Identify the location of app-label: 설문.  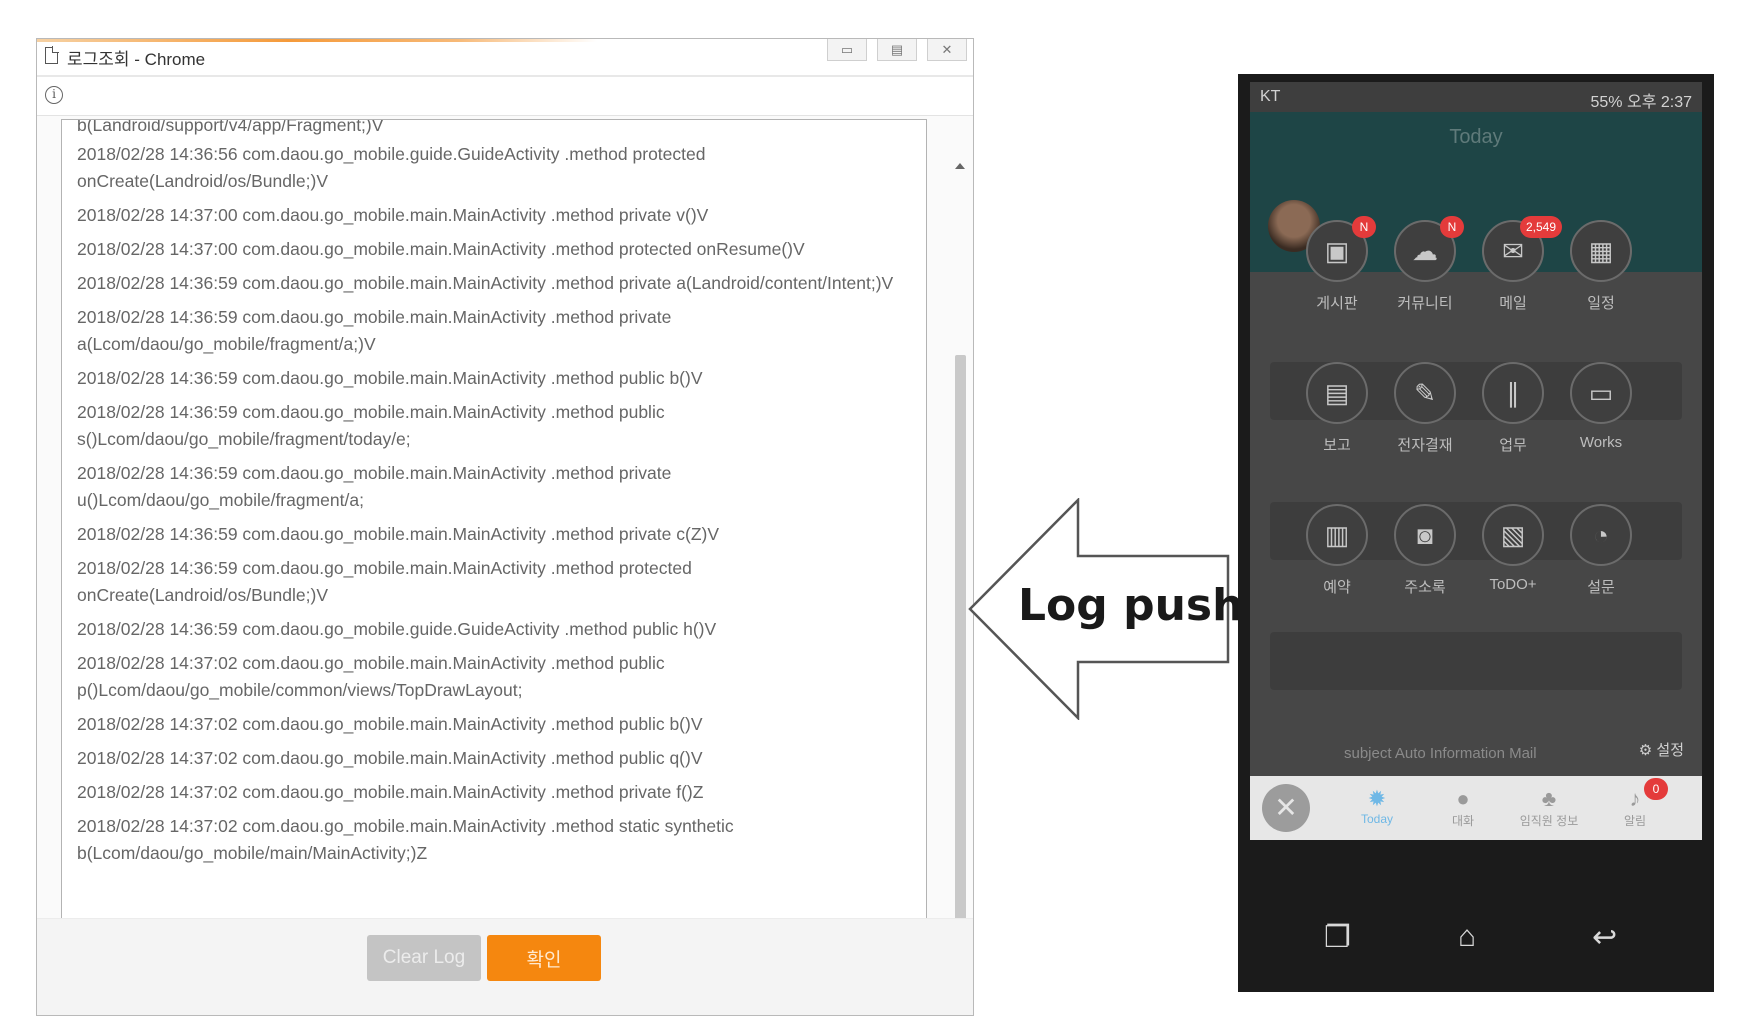
(1601, 587).